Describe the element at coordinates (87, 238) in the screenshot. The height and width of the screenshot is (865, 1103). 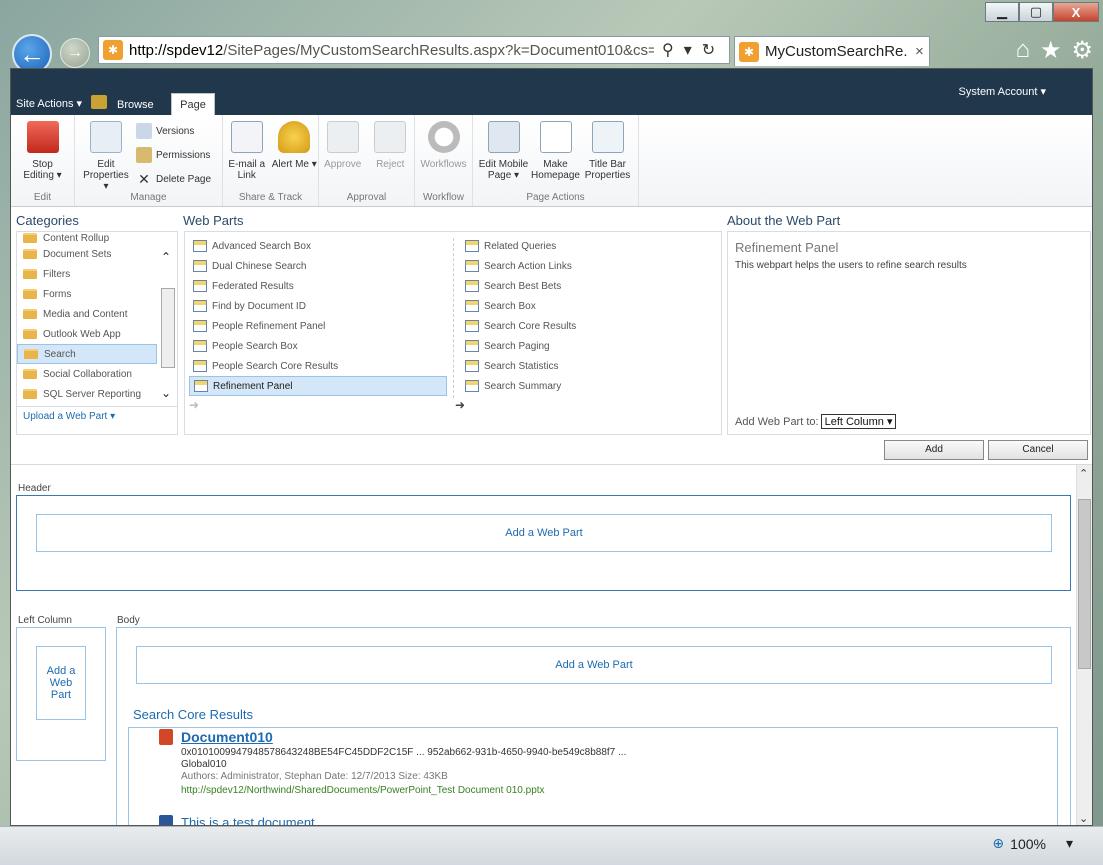
I see `category-item: Content Rollup` at that location.